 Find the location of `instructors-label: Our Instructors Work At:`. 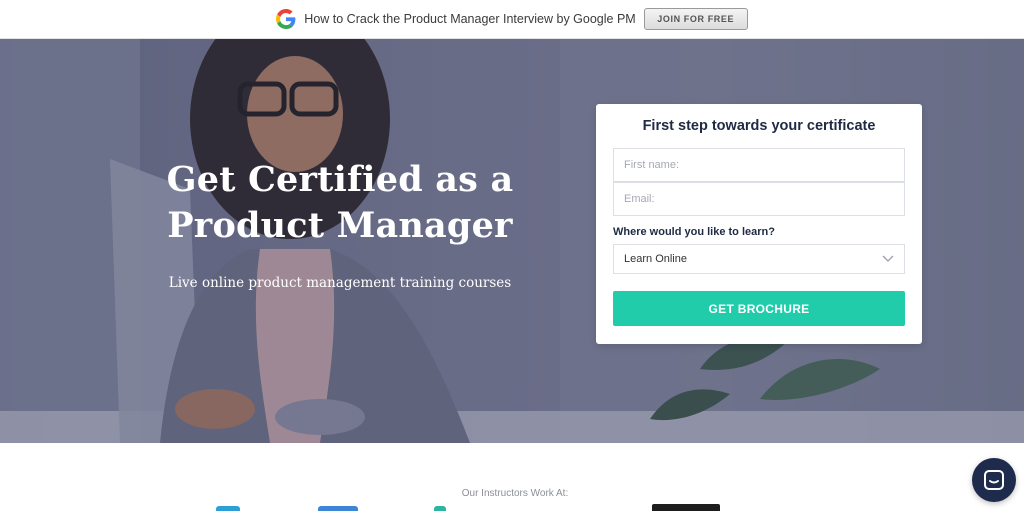

instructors-label: Our Instructors Work At: is located at coordinates (515, 493).